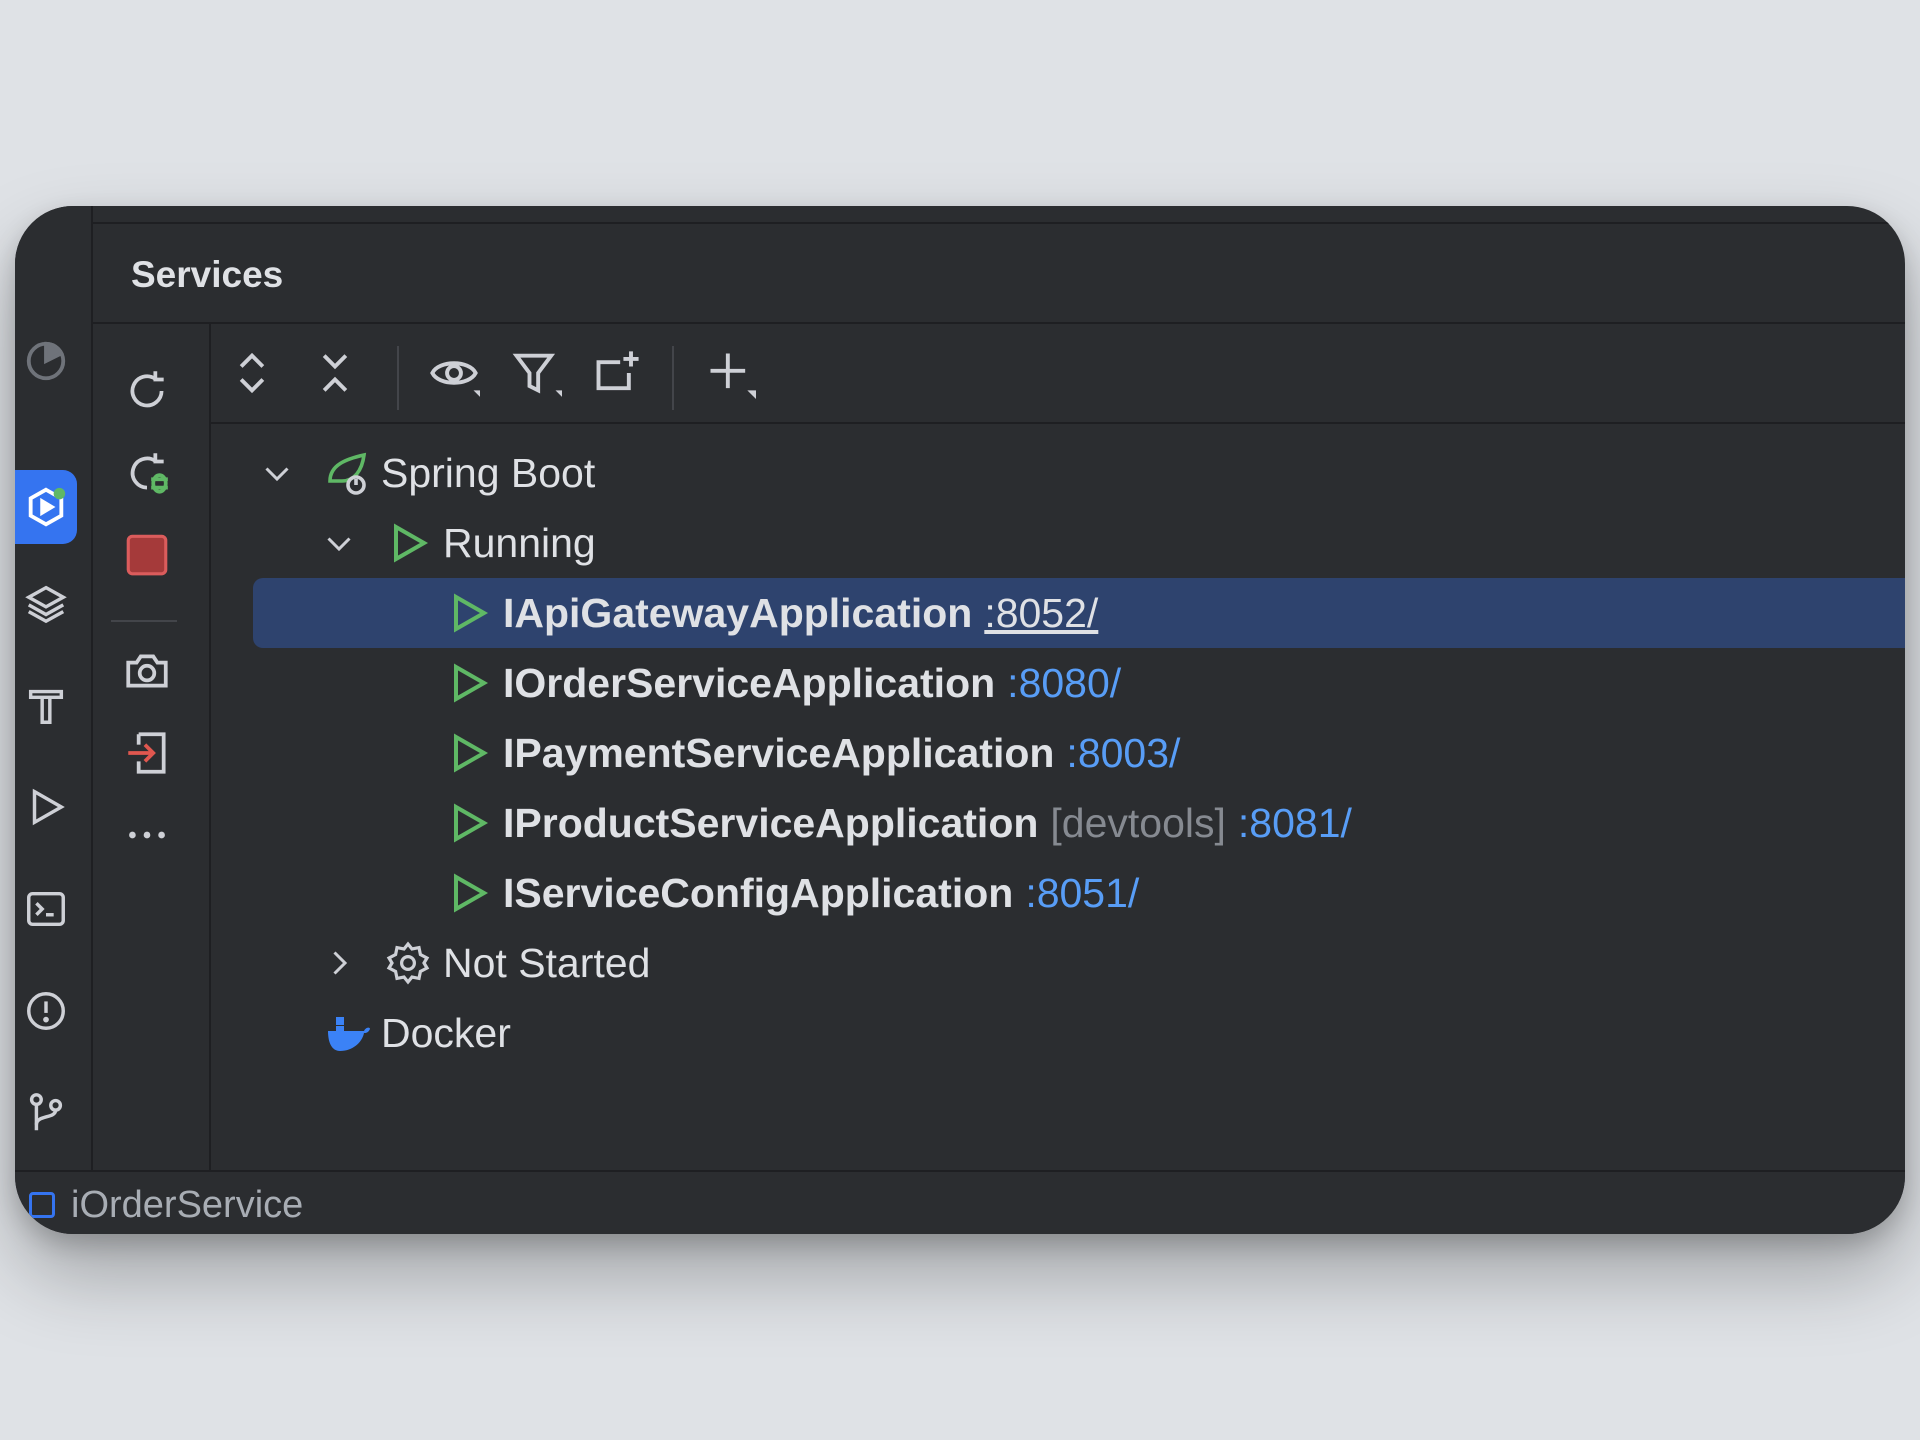 Image resolution: width=1920 pixels, height=1440 pixels. I want to click on port-link: :8051/, so click(1082, 893).